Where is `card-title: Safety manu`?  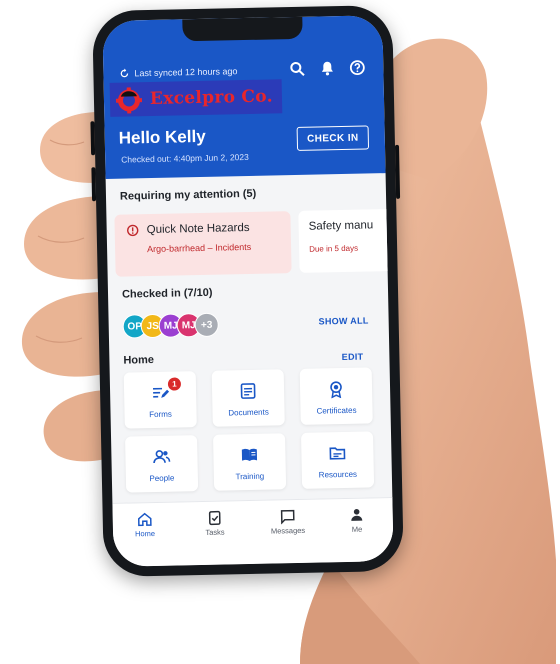 card-title: Safety manu is located at coordinates (341, 226).